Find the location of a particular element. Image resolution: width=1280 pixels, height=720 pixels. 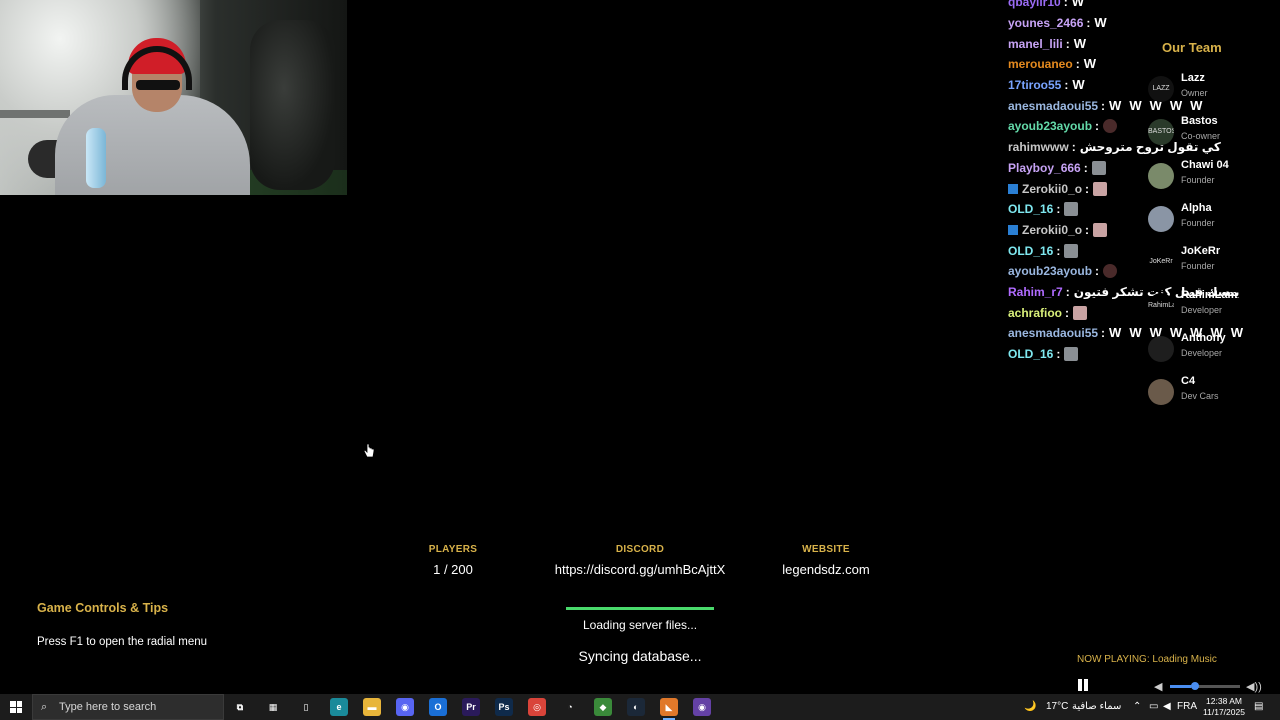

team-member-name: Anthony is located at coordinates (1203, 337).